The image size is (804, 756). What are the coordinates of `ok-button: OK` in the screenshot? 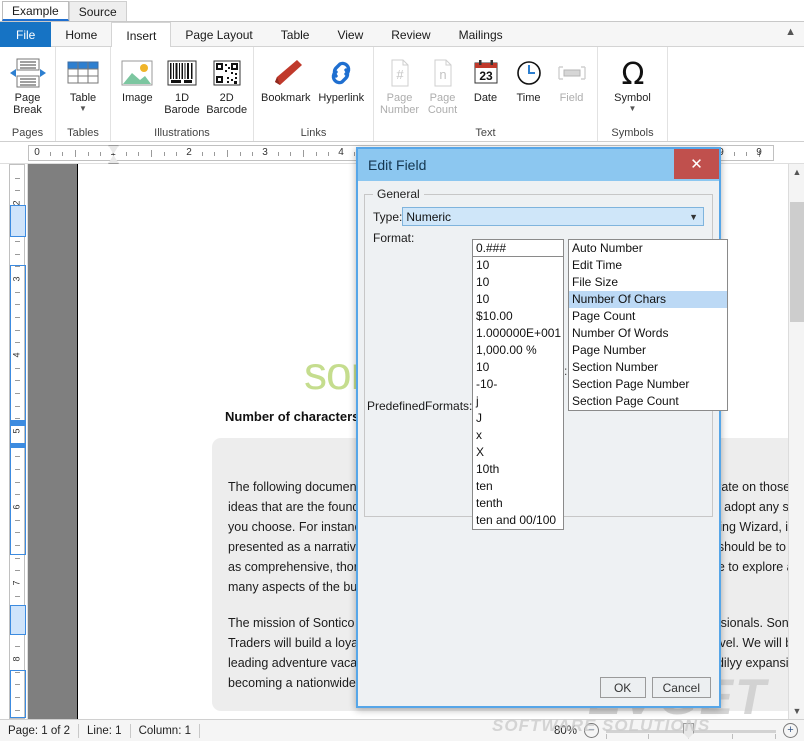 It's located at (622, 687).